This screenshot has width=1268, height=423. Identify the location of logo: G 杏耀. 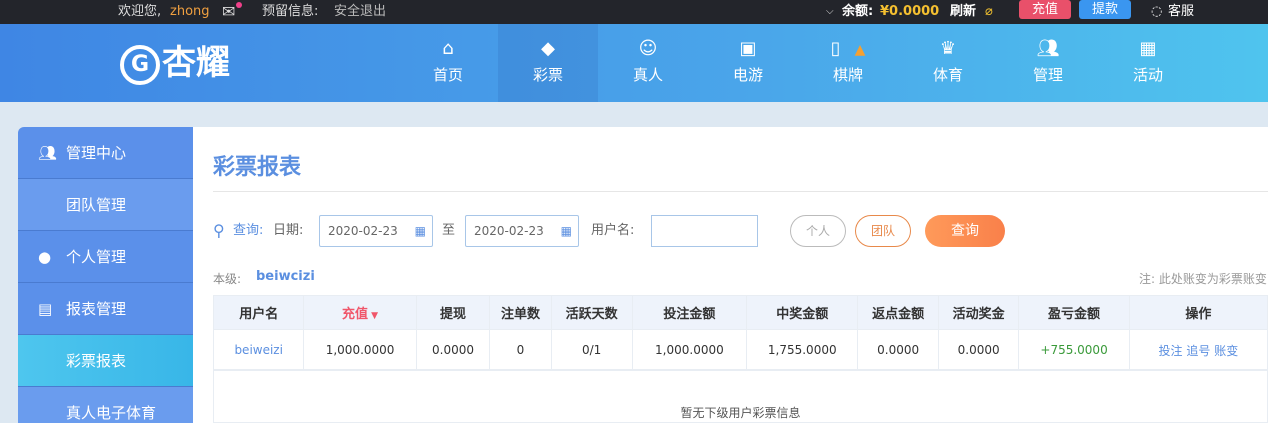
(175, 63).